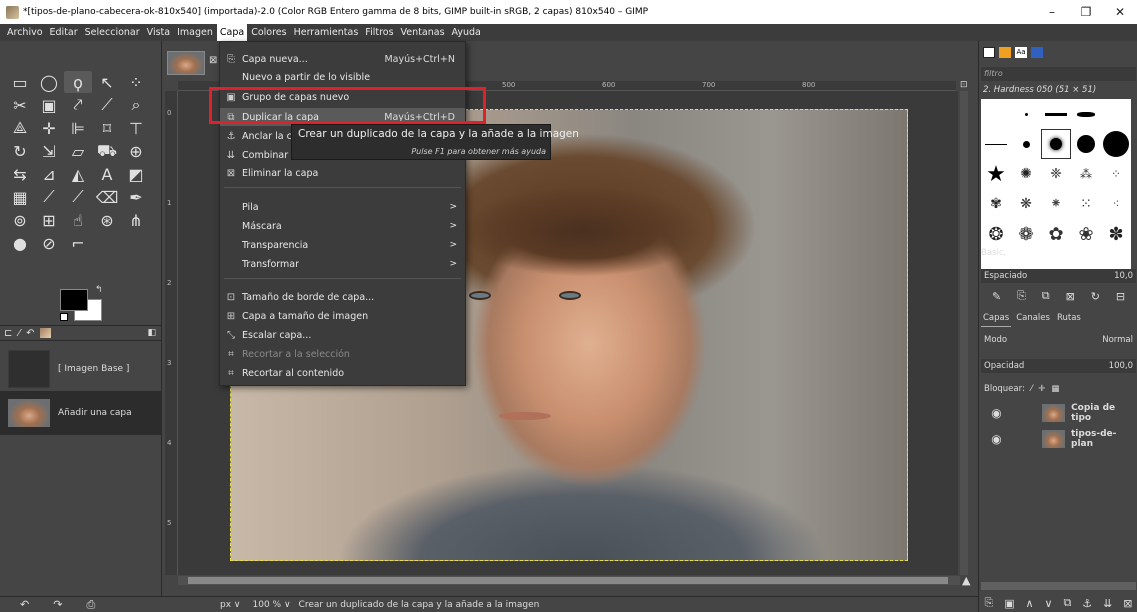 The image size is (1137, 612). I want to click on new-layer-group-icon: ▣, so click(1009, 603).